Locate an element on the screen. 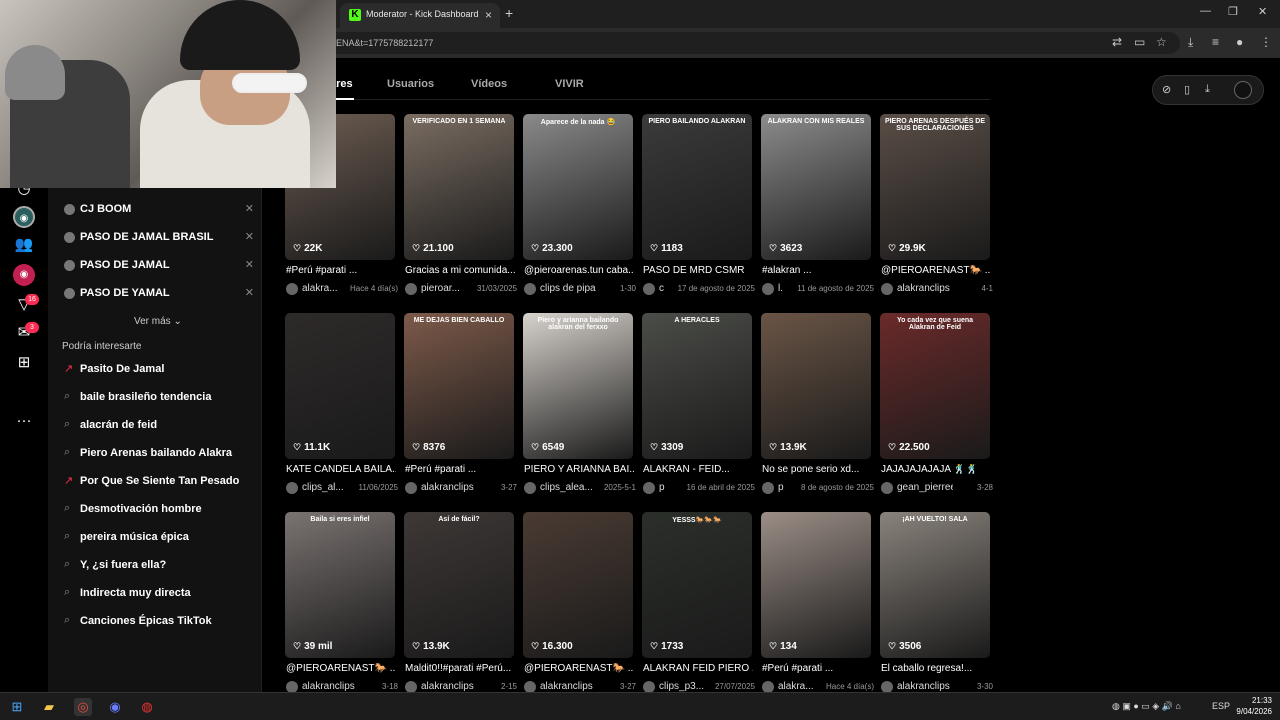 The image size is (1280, 720). username: gean_pierreee is located at coordinates (925, 487).